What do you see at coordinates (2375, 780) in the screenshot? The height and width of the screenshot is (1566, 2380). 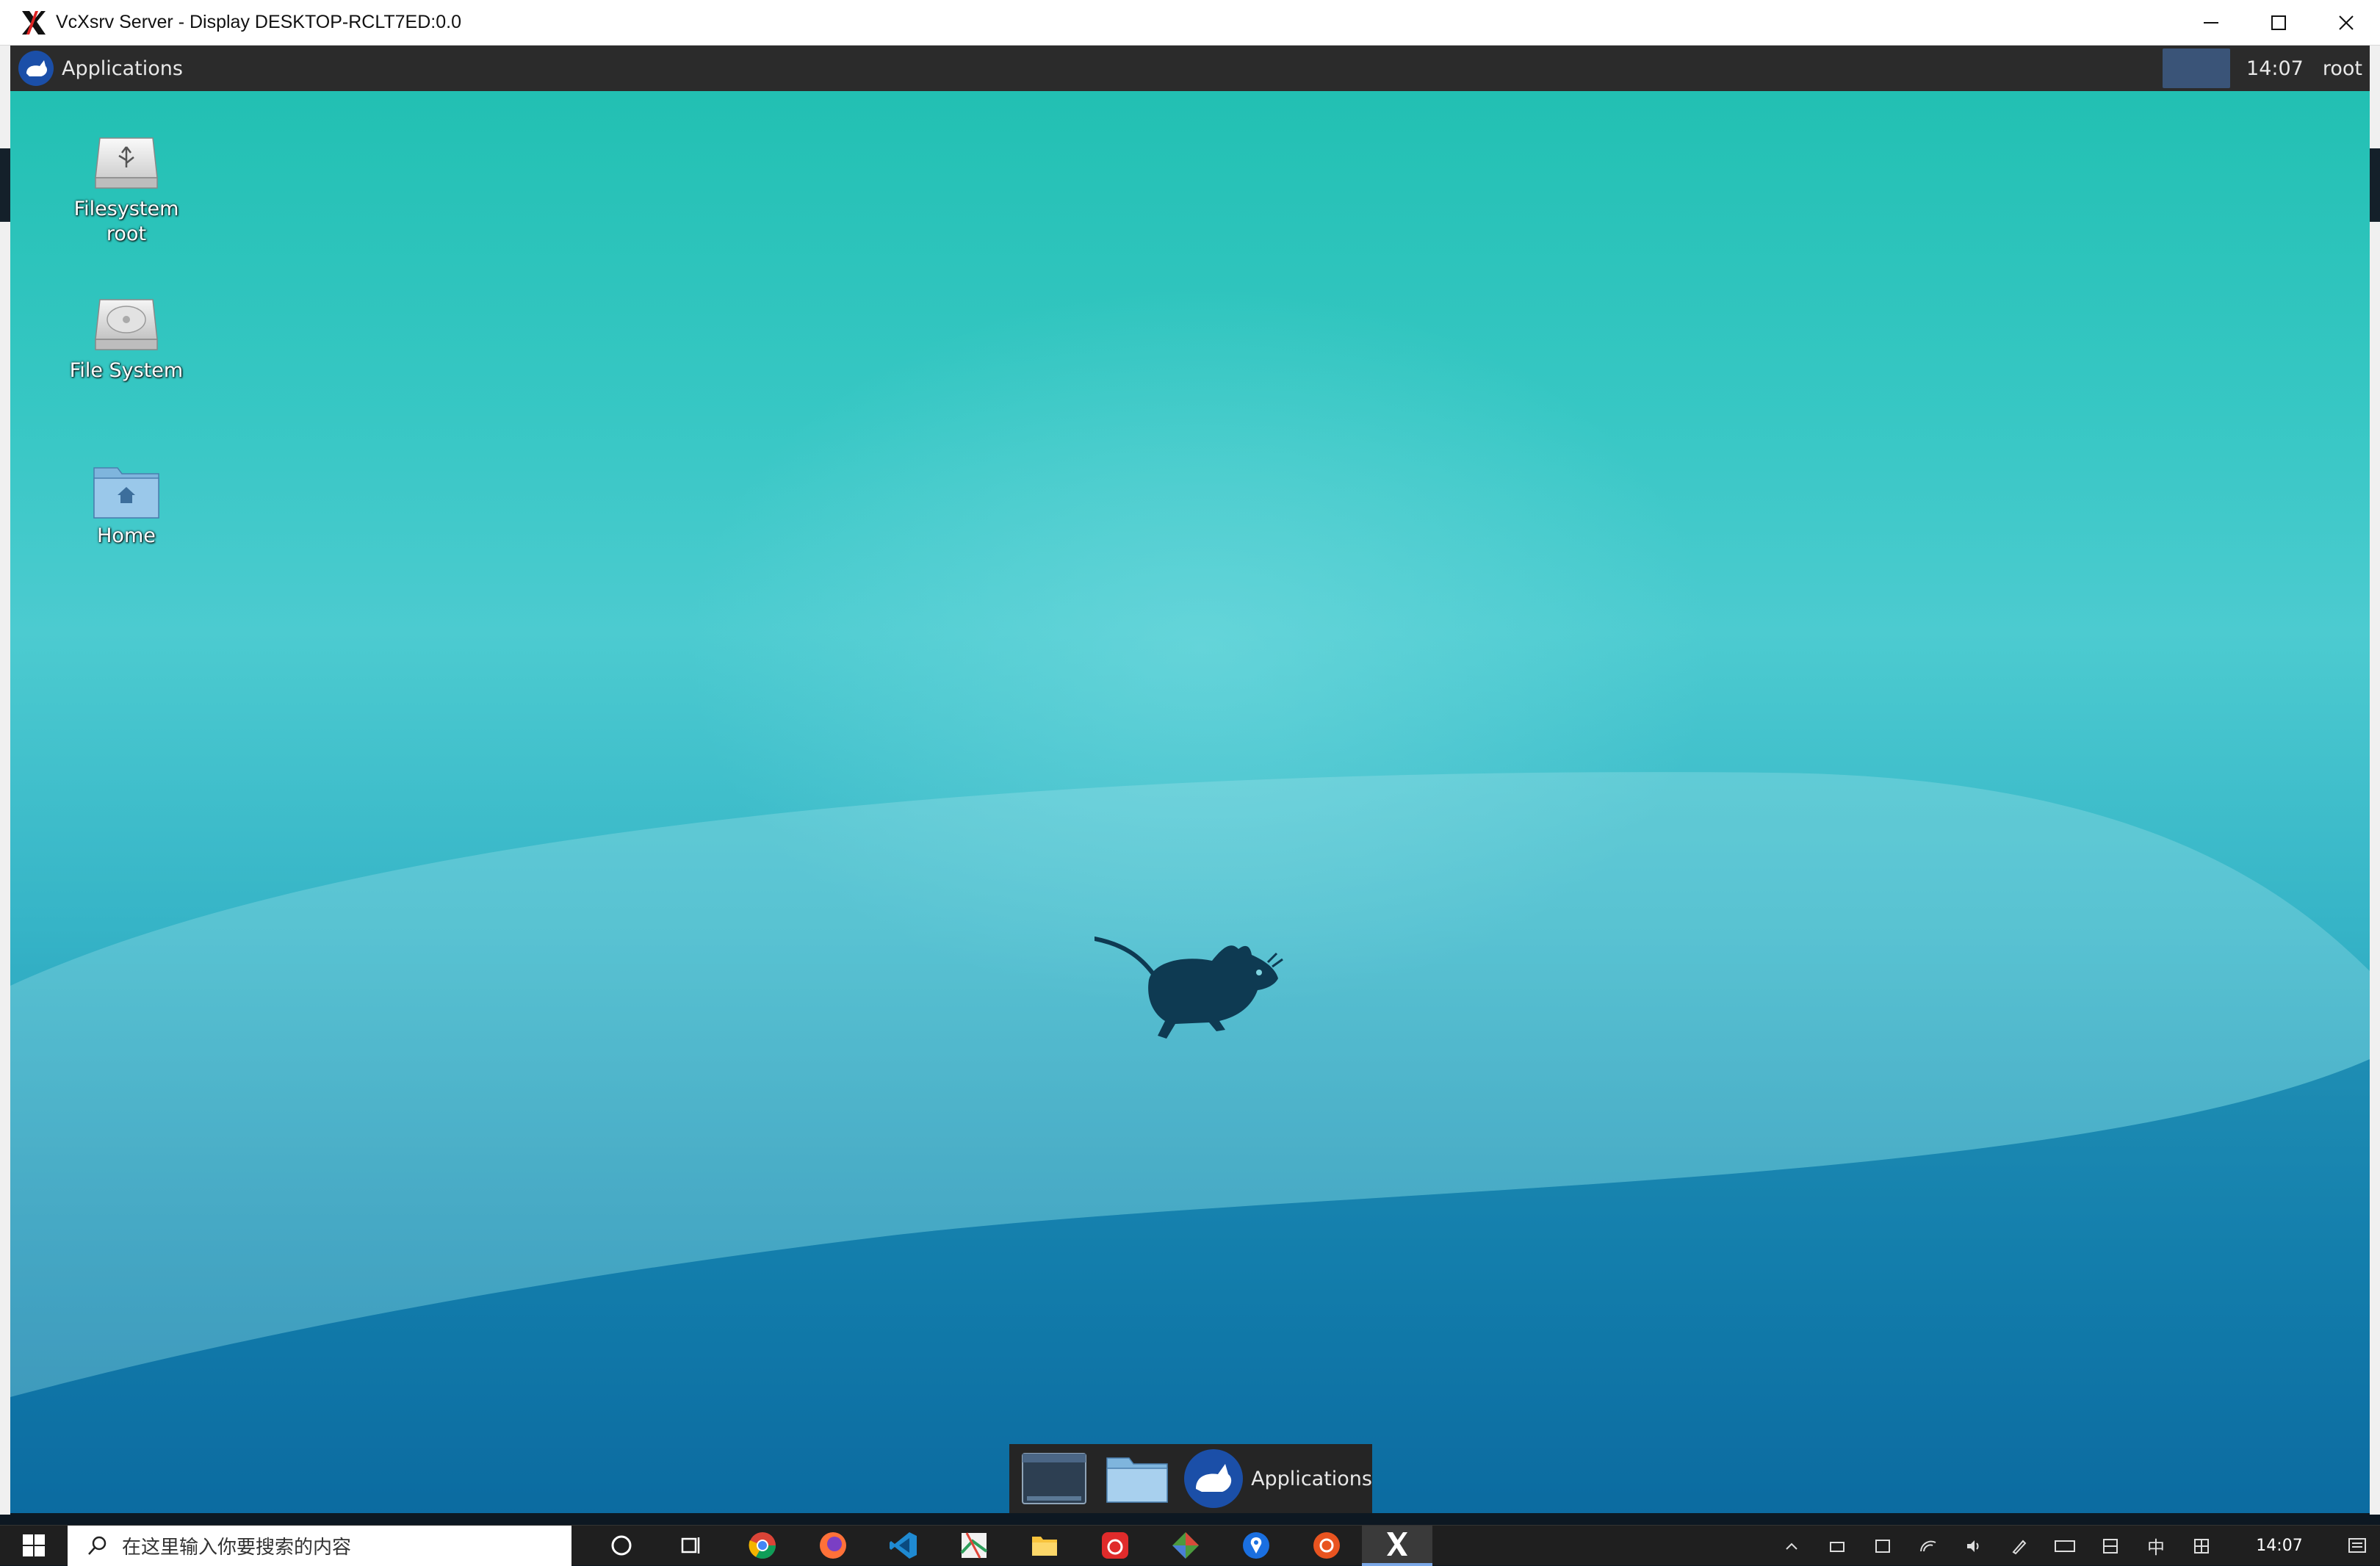 I see `window-right-edge` at bounding box center [2375, 780].